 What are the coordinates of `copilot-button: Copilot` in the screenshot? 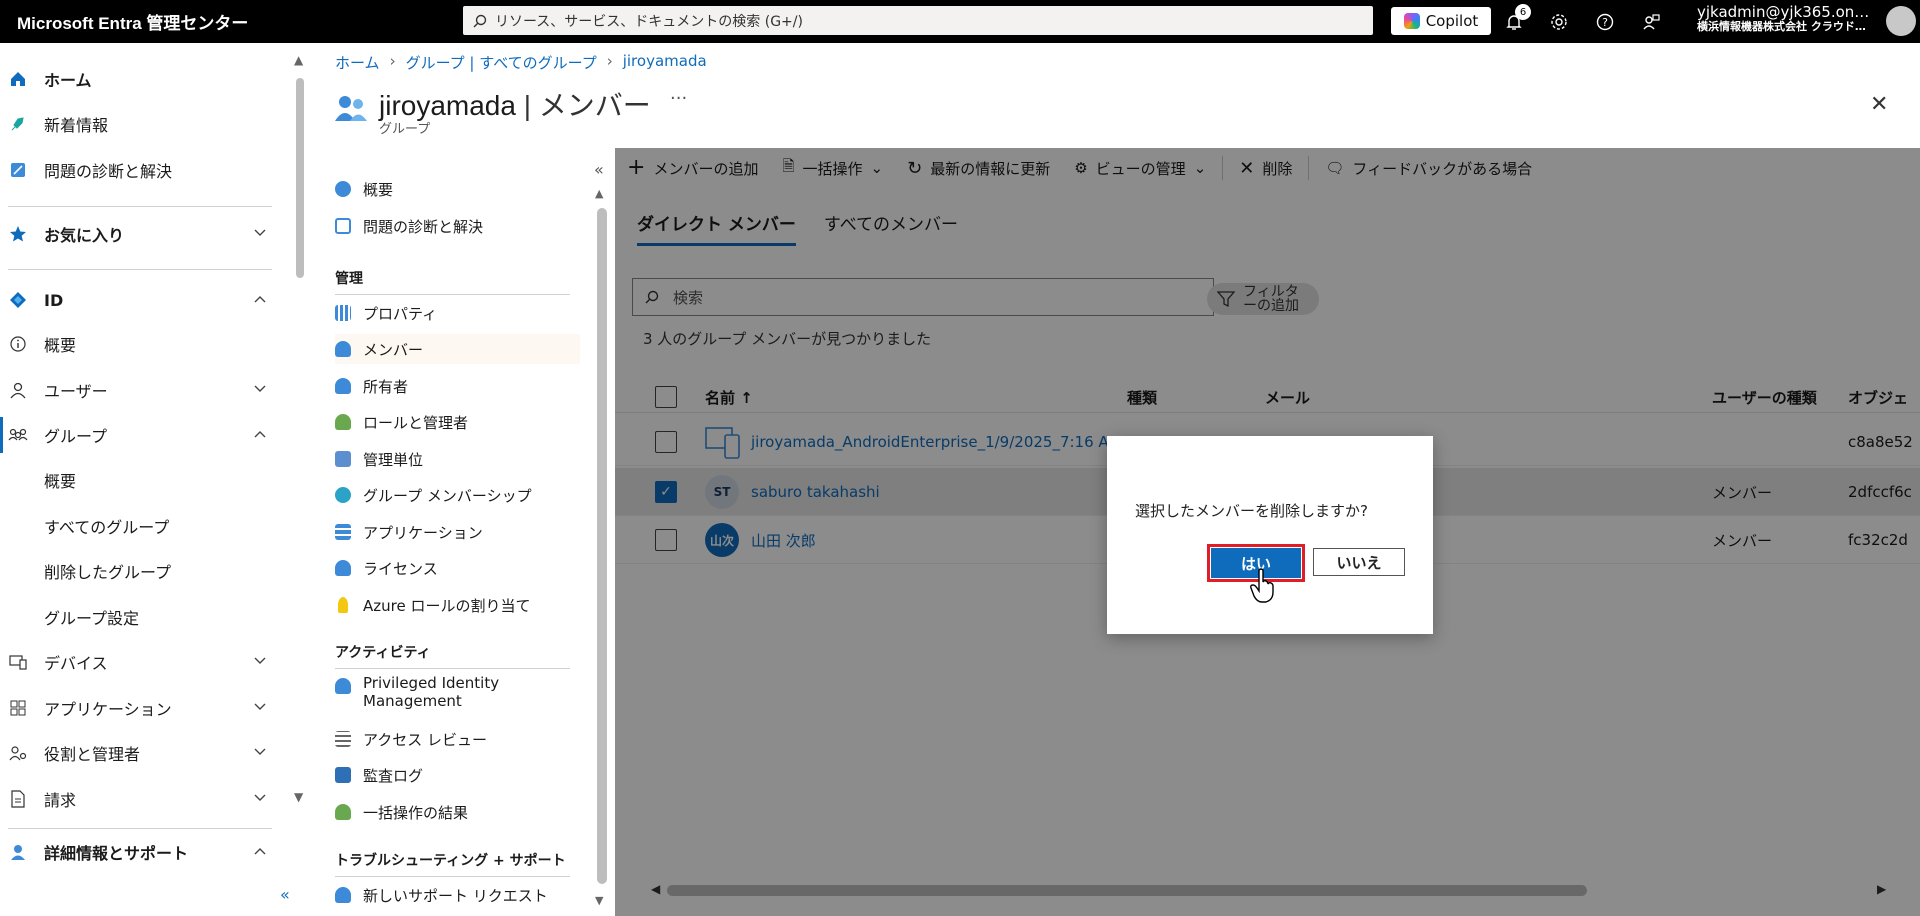 It's located at (1441, 21).